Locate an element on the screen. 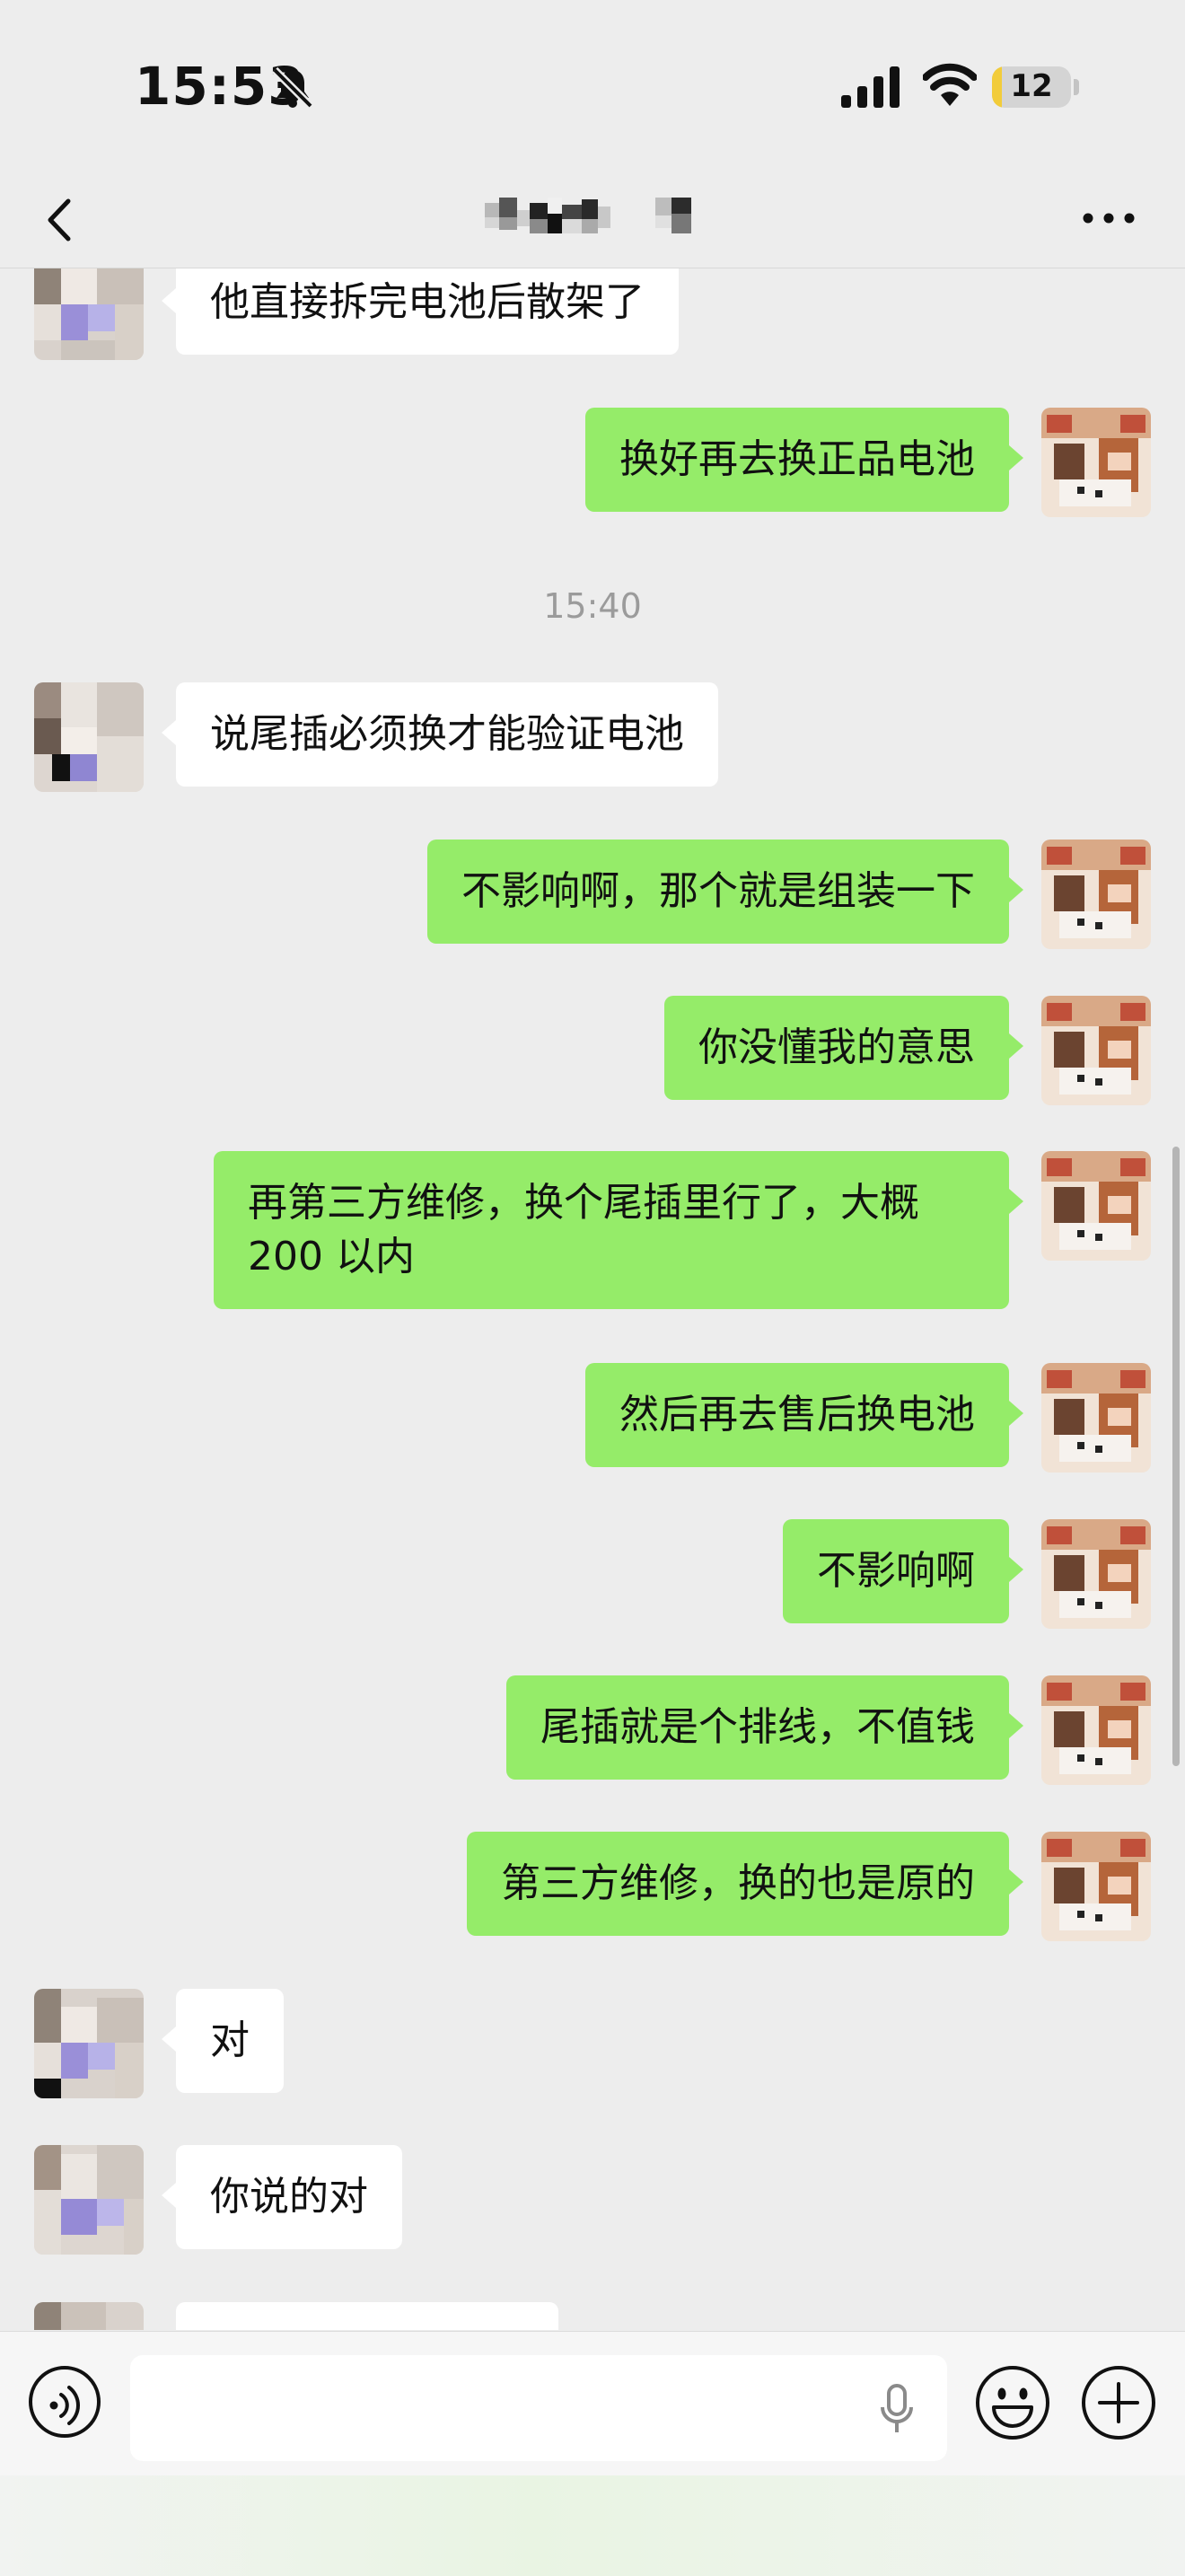 The width and height of the screenshot is (1185, 2576). outgoing-message-bubble: 第三方维修，换的也是原的 is located at coordinates (745, 1884).